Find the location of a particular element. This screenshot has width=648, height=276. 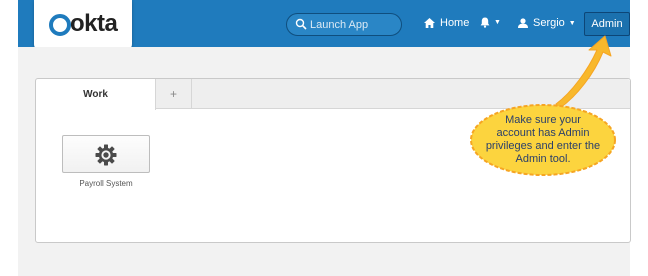

search-icon is located at coordinates (301, 24).